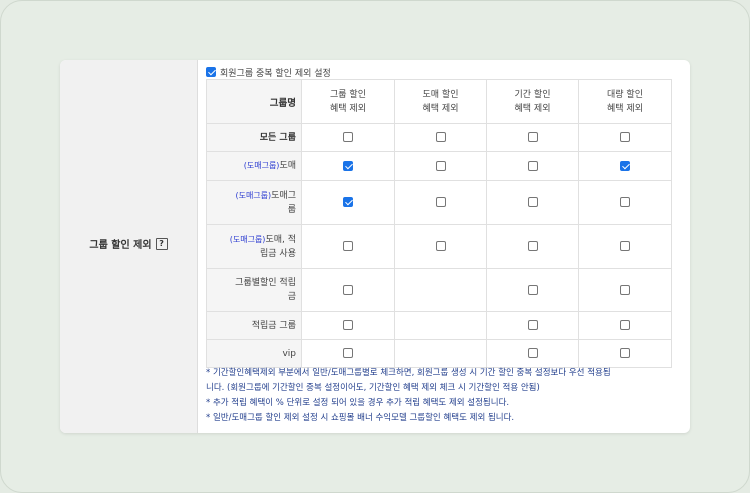  I want to click on column-header-wholesale-discount: 도매 할인 혜택 제외, so click(440, 101).